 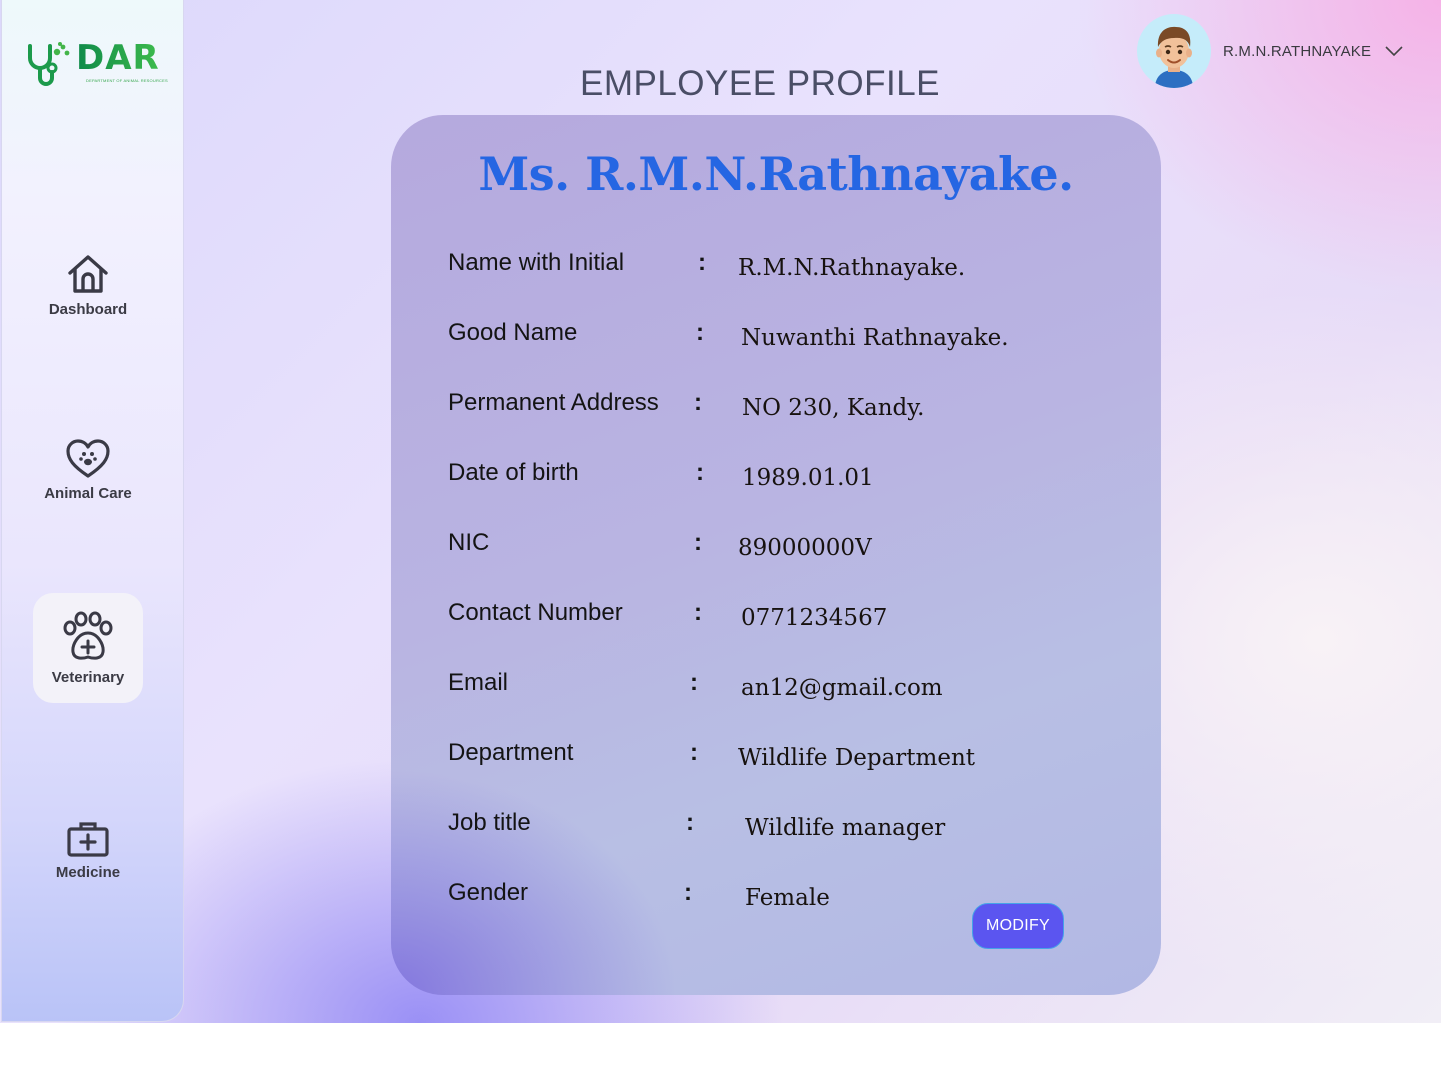 I want to click on field-label: Job title, so click(x=489, y=822).